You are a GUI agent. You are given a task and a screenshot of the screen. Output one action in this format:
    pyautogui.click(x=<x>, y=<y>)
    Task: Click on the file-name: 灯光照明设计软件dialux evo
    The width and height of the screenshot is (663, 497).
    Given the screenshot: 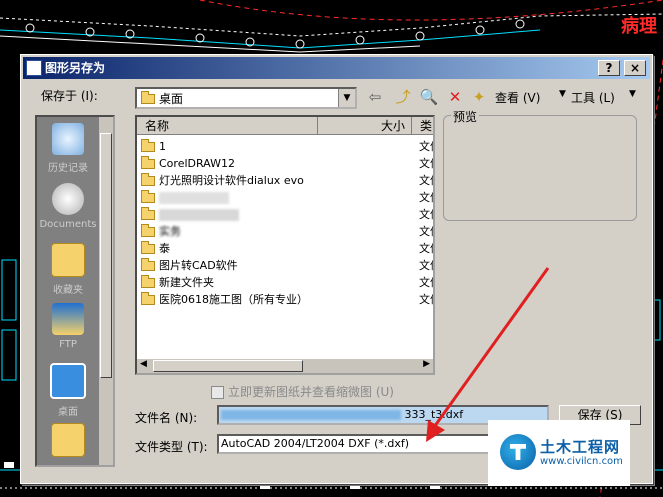 What is the action you would take?
    pyautogui.click(x=231, y=180)
    